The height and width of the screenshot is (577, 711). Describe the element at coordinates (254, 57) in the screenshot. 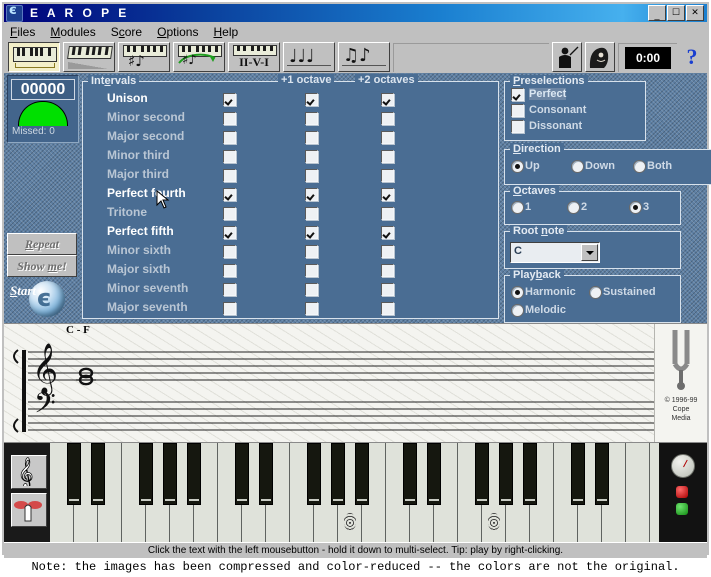

I see `cadence-module-button: II-V-I` at that location.